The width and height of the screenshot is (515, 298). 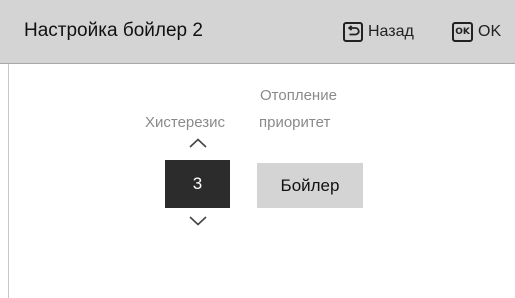 What do you see at coordinates (310, 185) in the screenshot?
I see `heating-priority-value: Бойлер` at bounding box center [310, 185].